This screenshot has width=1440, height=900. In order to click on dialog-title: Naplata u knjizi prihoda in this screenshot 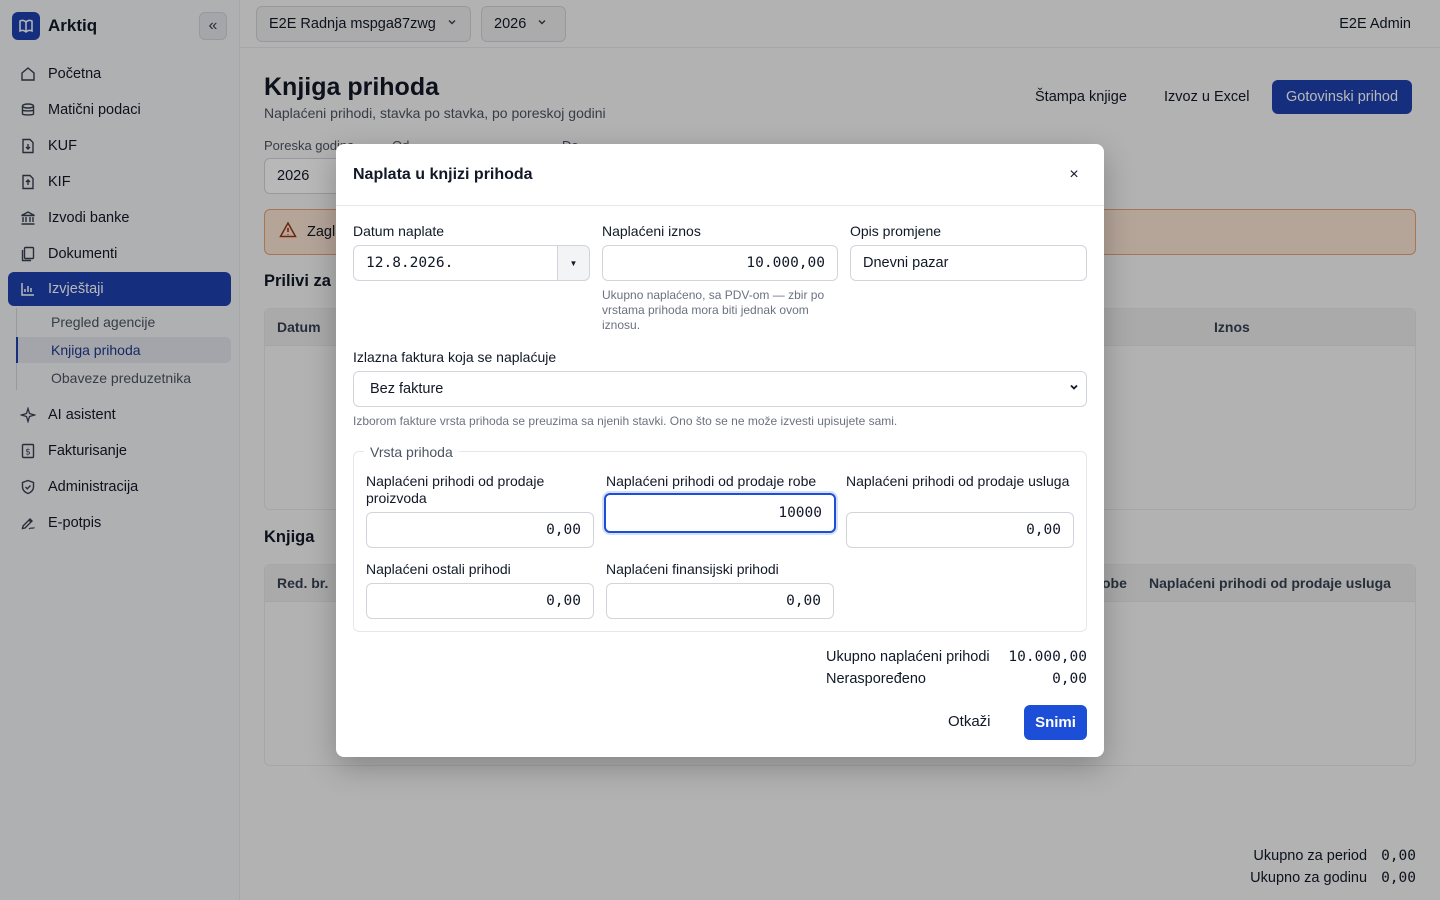, I will do `click(443, 174)`.